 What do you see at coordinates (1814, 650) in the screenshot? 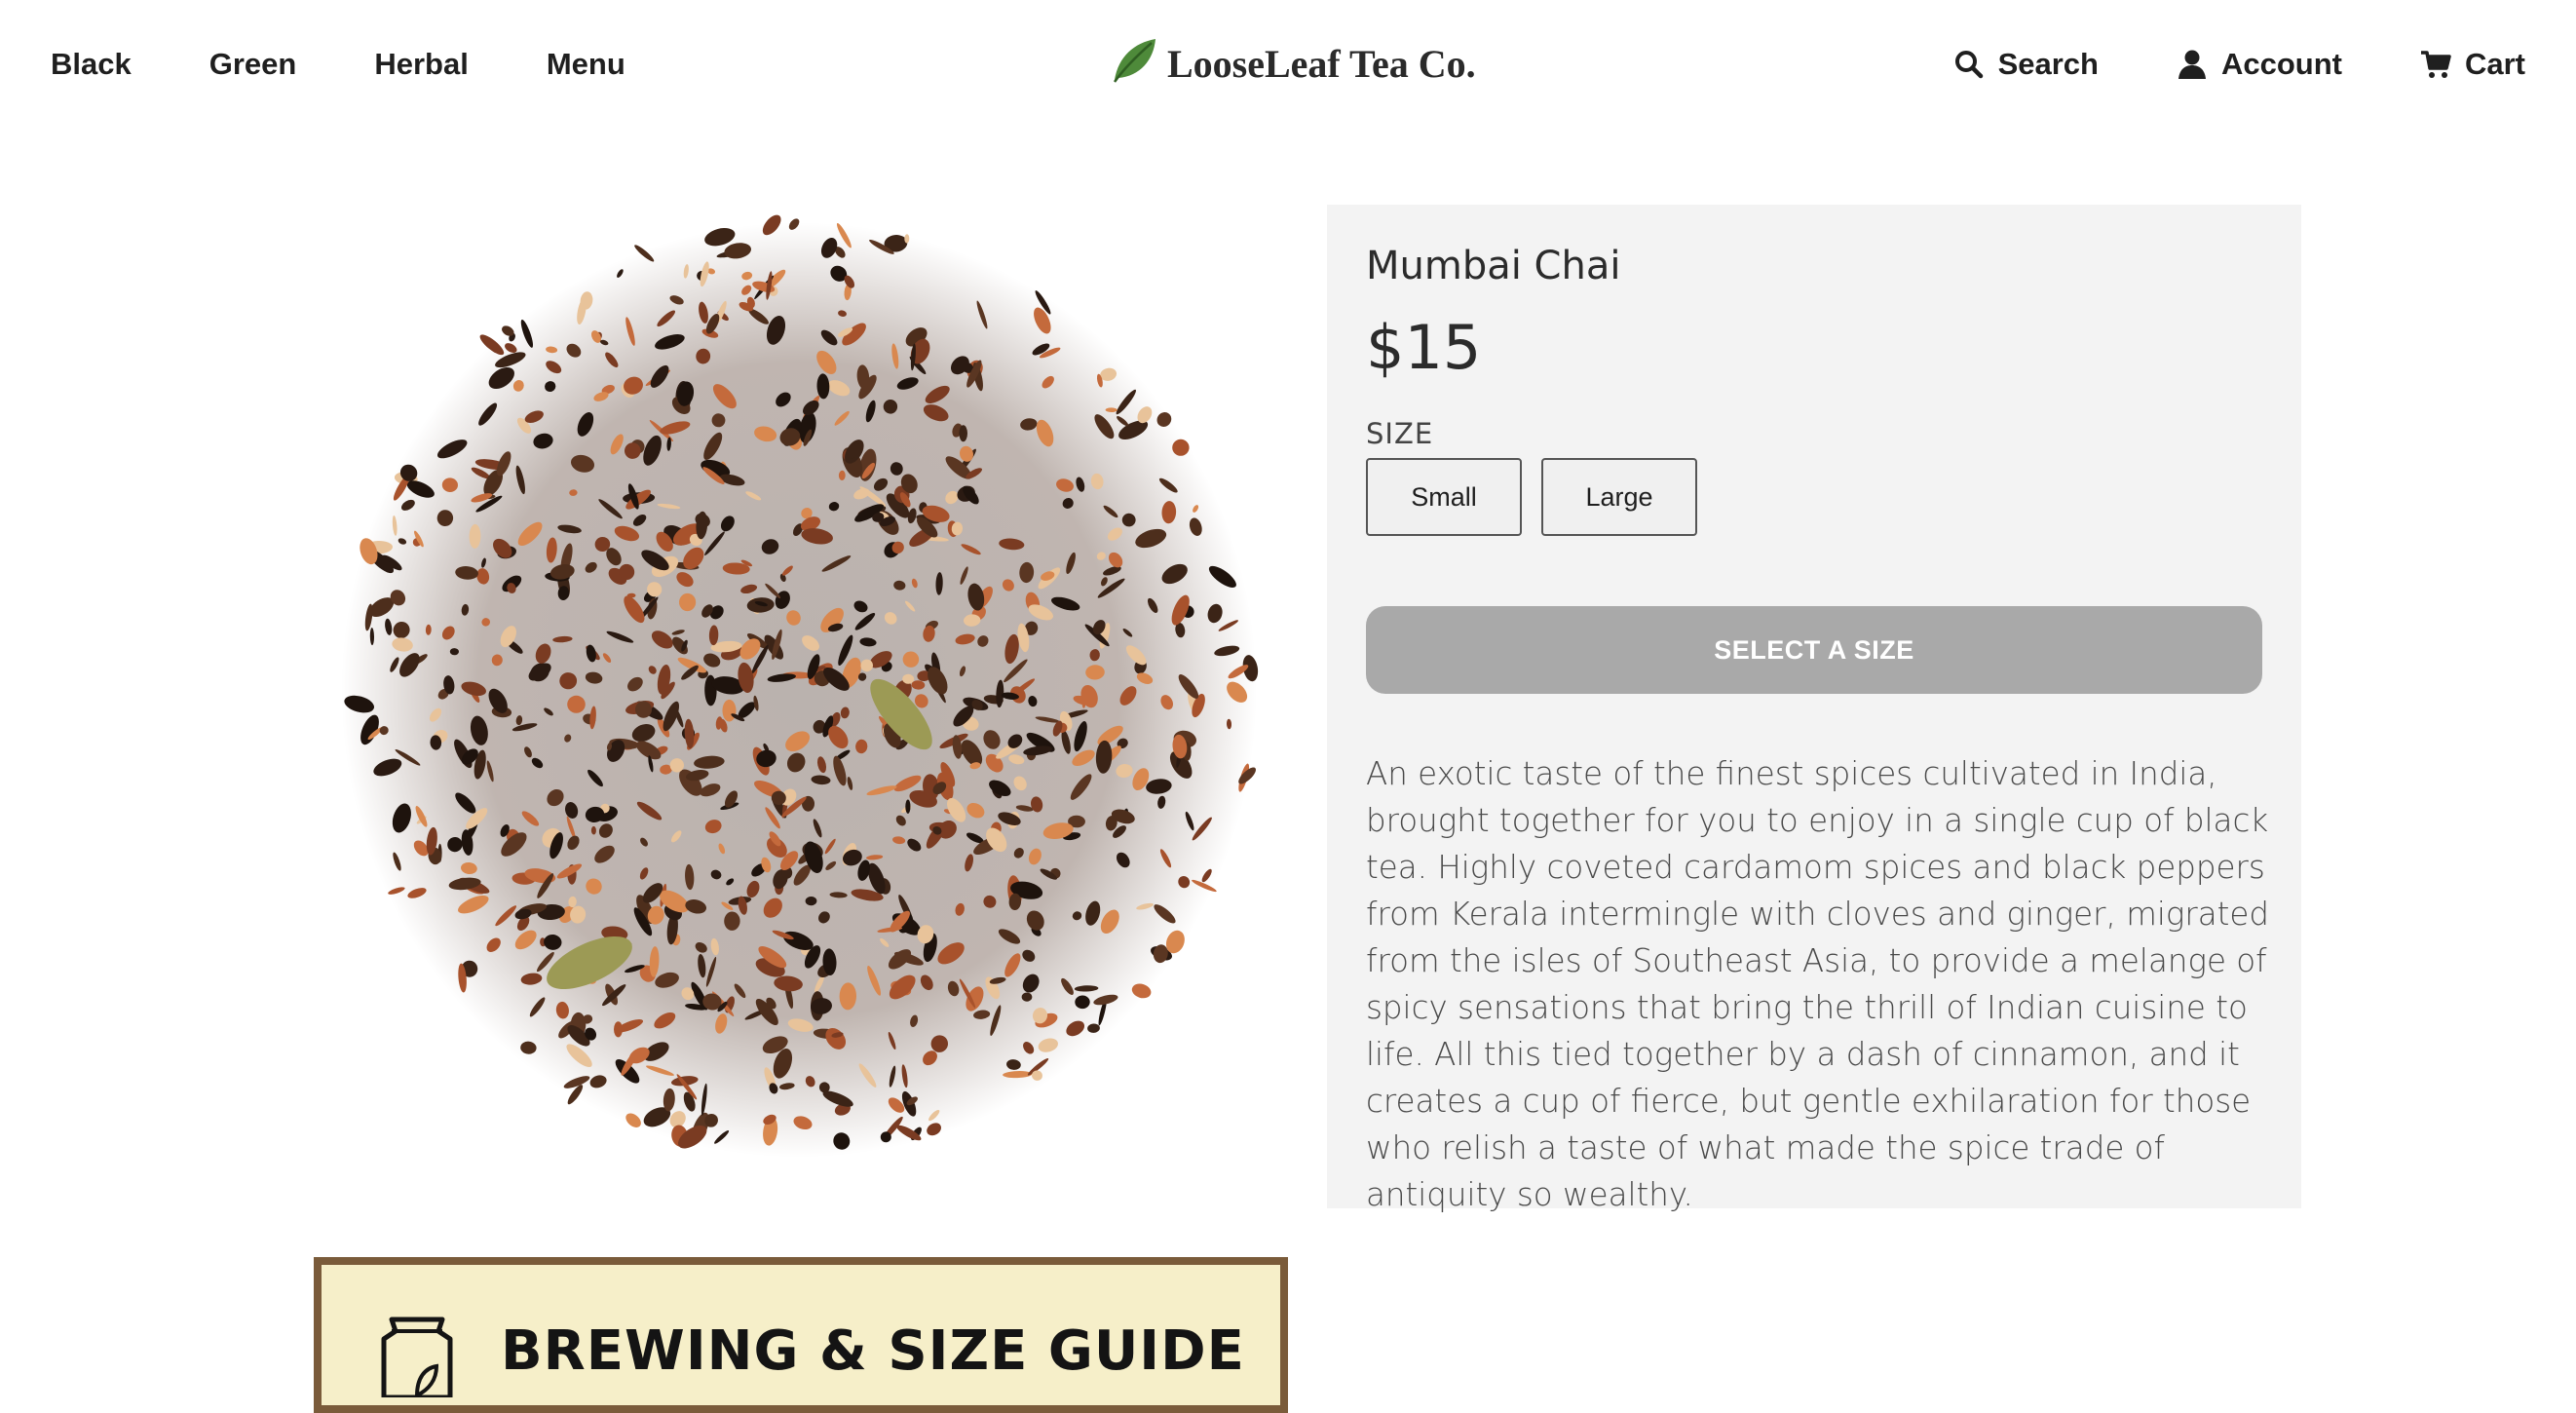
I see `select-size-button: SELECT A SIZE` at bounding box center [1814, 650].